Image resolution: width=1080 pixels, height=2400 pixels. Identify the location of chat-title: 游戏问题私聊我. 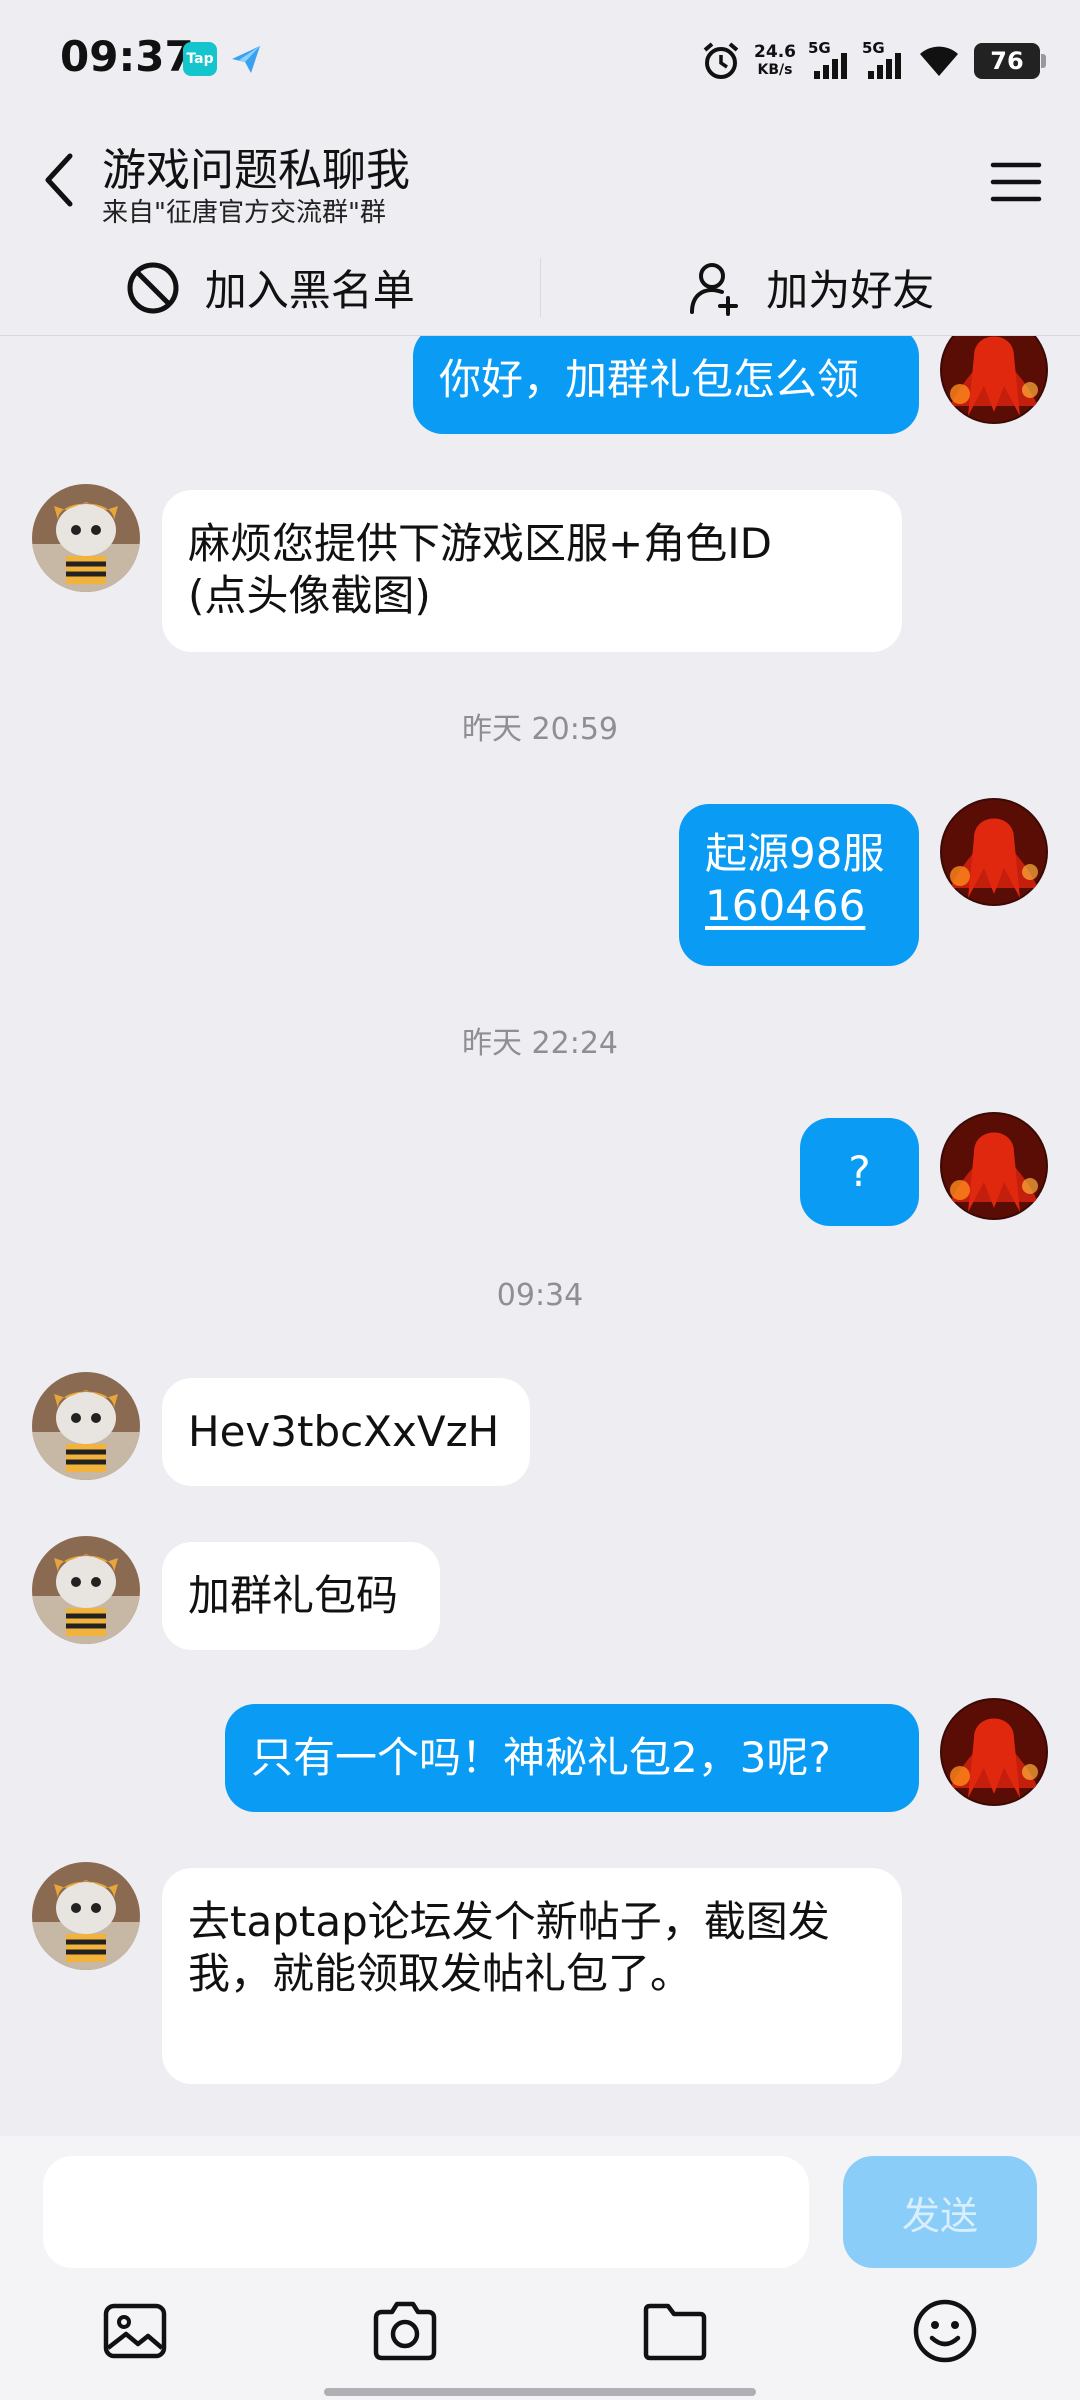
(256, 170).